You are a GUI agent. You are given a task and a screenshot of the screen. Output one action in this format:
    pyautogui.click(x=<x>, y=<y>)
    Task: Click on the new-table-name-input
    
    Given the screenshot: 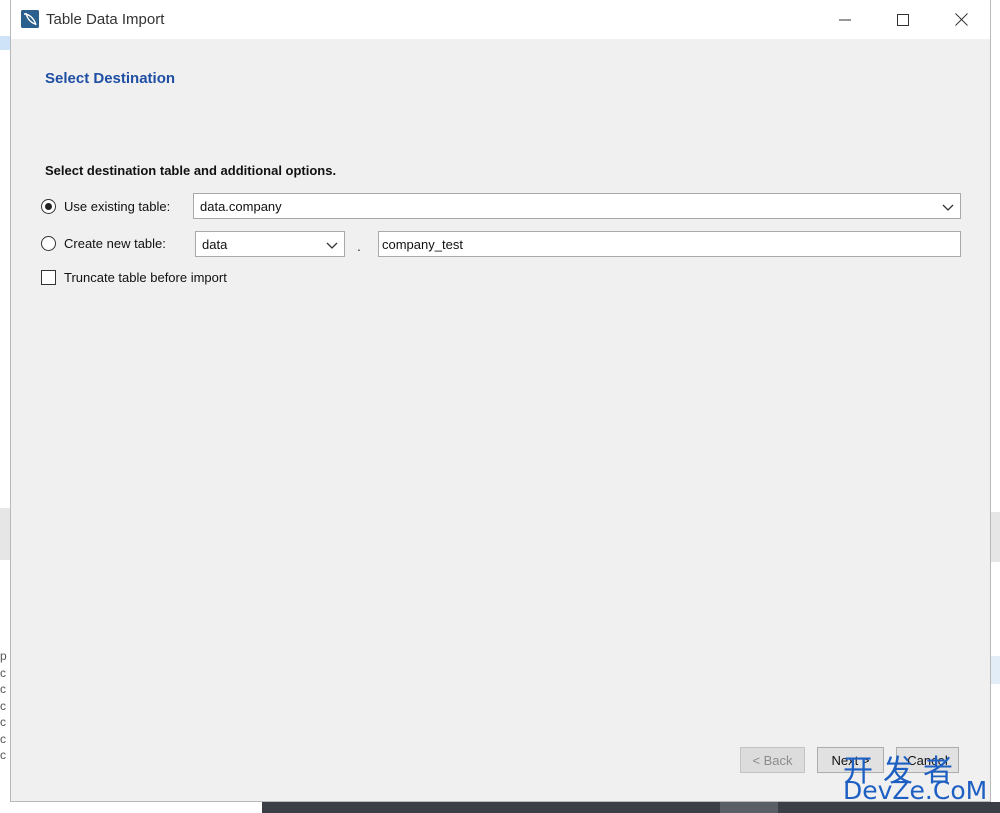 What is the action you would take?
    pyautogui.click(x=669, y=244)
    